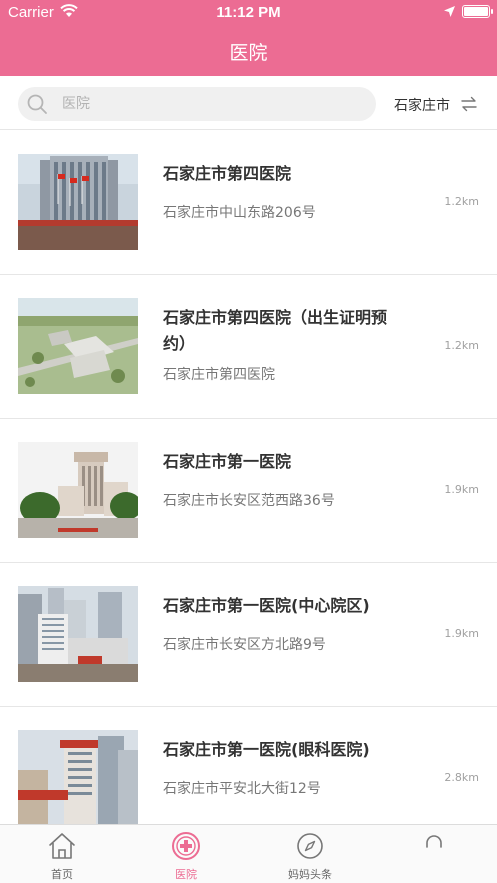 Image resolution: width=497 pixels, height=883 pixels. Describe the element at coordinates (310, 874) in the screenshot. I see `tab-label: 妈妈头条` at that location.